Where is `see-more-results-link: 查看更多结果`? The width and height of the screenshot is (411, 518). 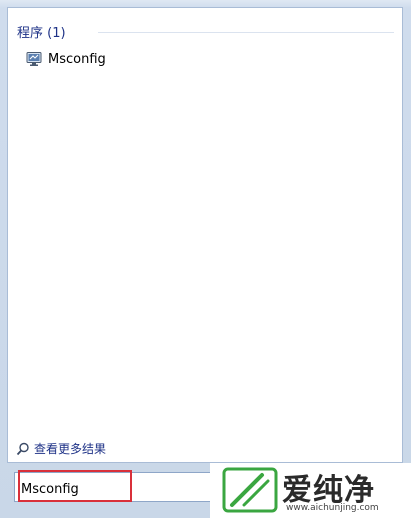 see-more-results-link: 查看更多结果 is located at coordinates (61, 448).